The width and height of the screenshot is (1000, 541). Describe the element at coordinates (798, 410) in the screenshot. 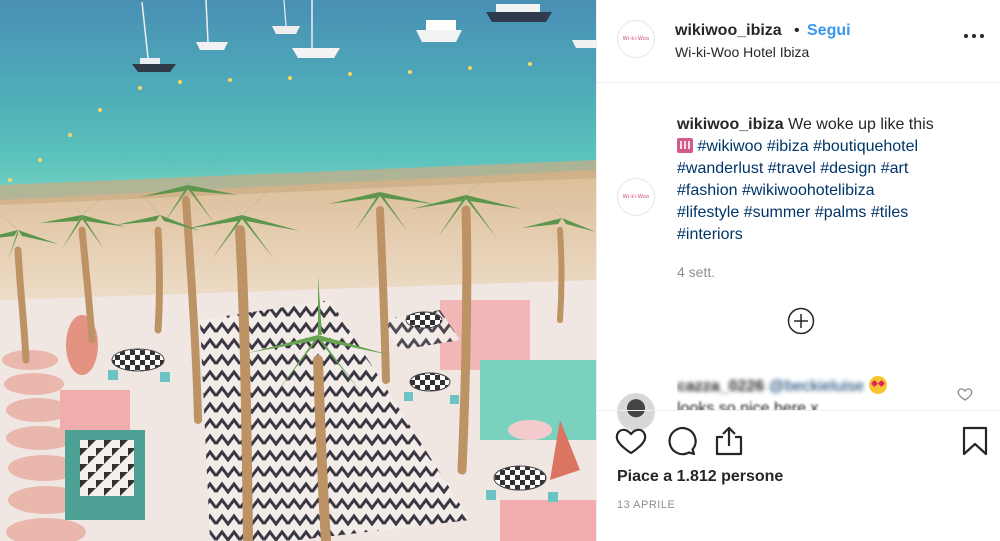

I see `actions-divider` at that location.